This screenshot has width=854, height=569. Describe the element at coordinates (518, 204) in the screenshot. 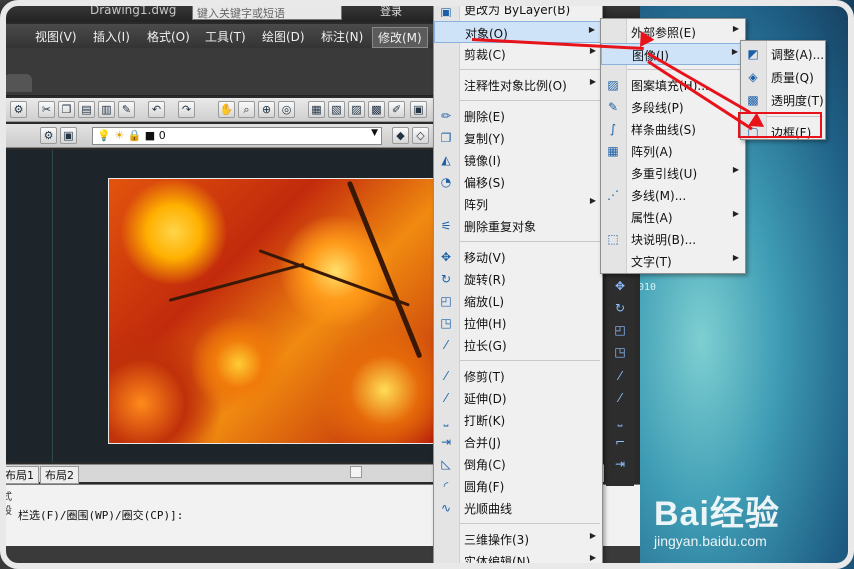

I see `menu-item-modify-7: 阵列 ▶` at that location.